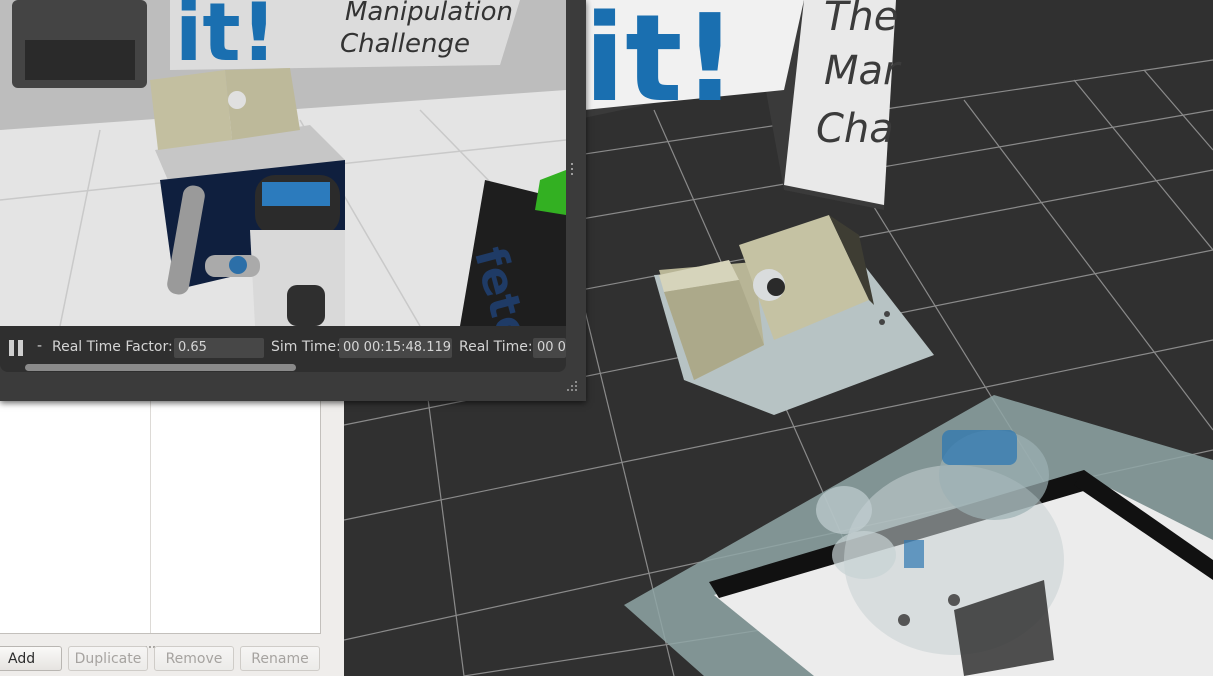  Describe the element at coordinates (855, 129) in the screenshot. I see `banner-text-3: Cha` at that location.